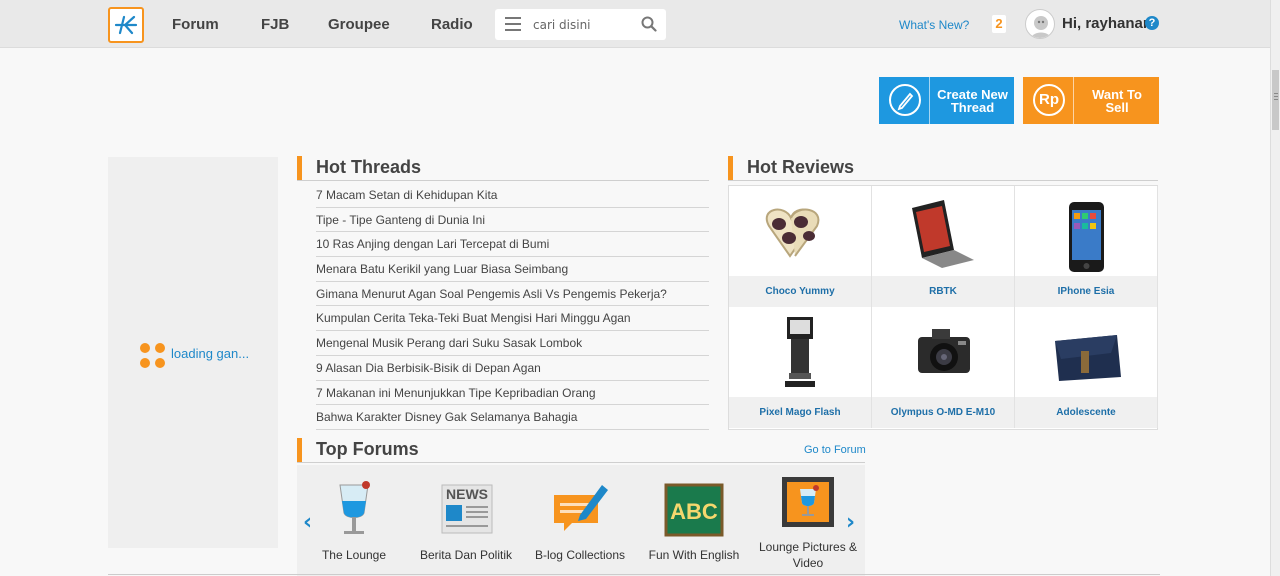 This screenshot has width=1280, height=576. I want to click on review-card: Olympus O-MD E-M10, so click(943, 367).